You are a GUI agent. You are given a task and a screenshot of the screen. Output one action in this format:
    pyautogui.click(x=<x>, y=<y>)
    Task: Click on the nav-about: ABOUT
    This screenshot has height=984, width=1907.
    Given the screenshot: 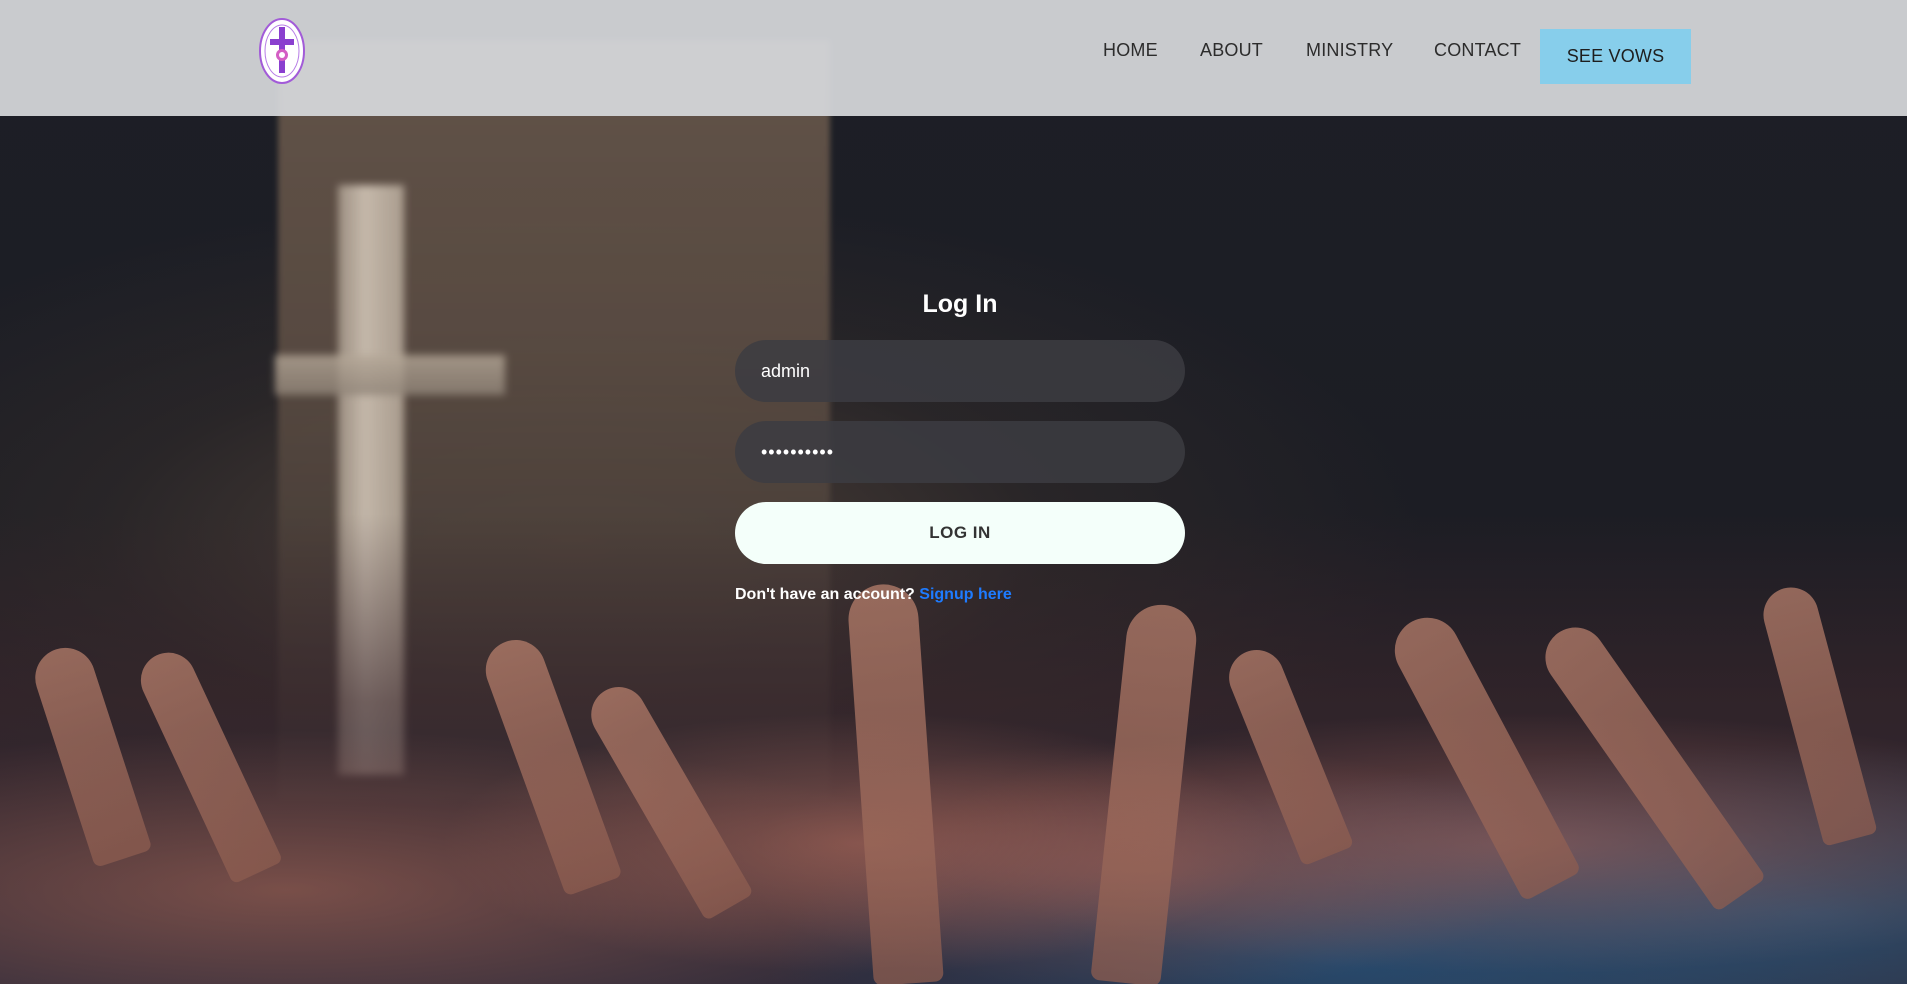 What is the action you would take?
    pyautogui.click(x=1231, y=50)
    